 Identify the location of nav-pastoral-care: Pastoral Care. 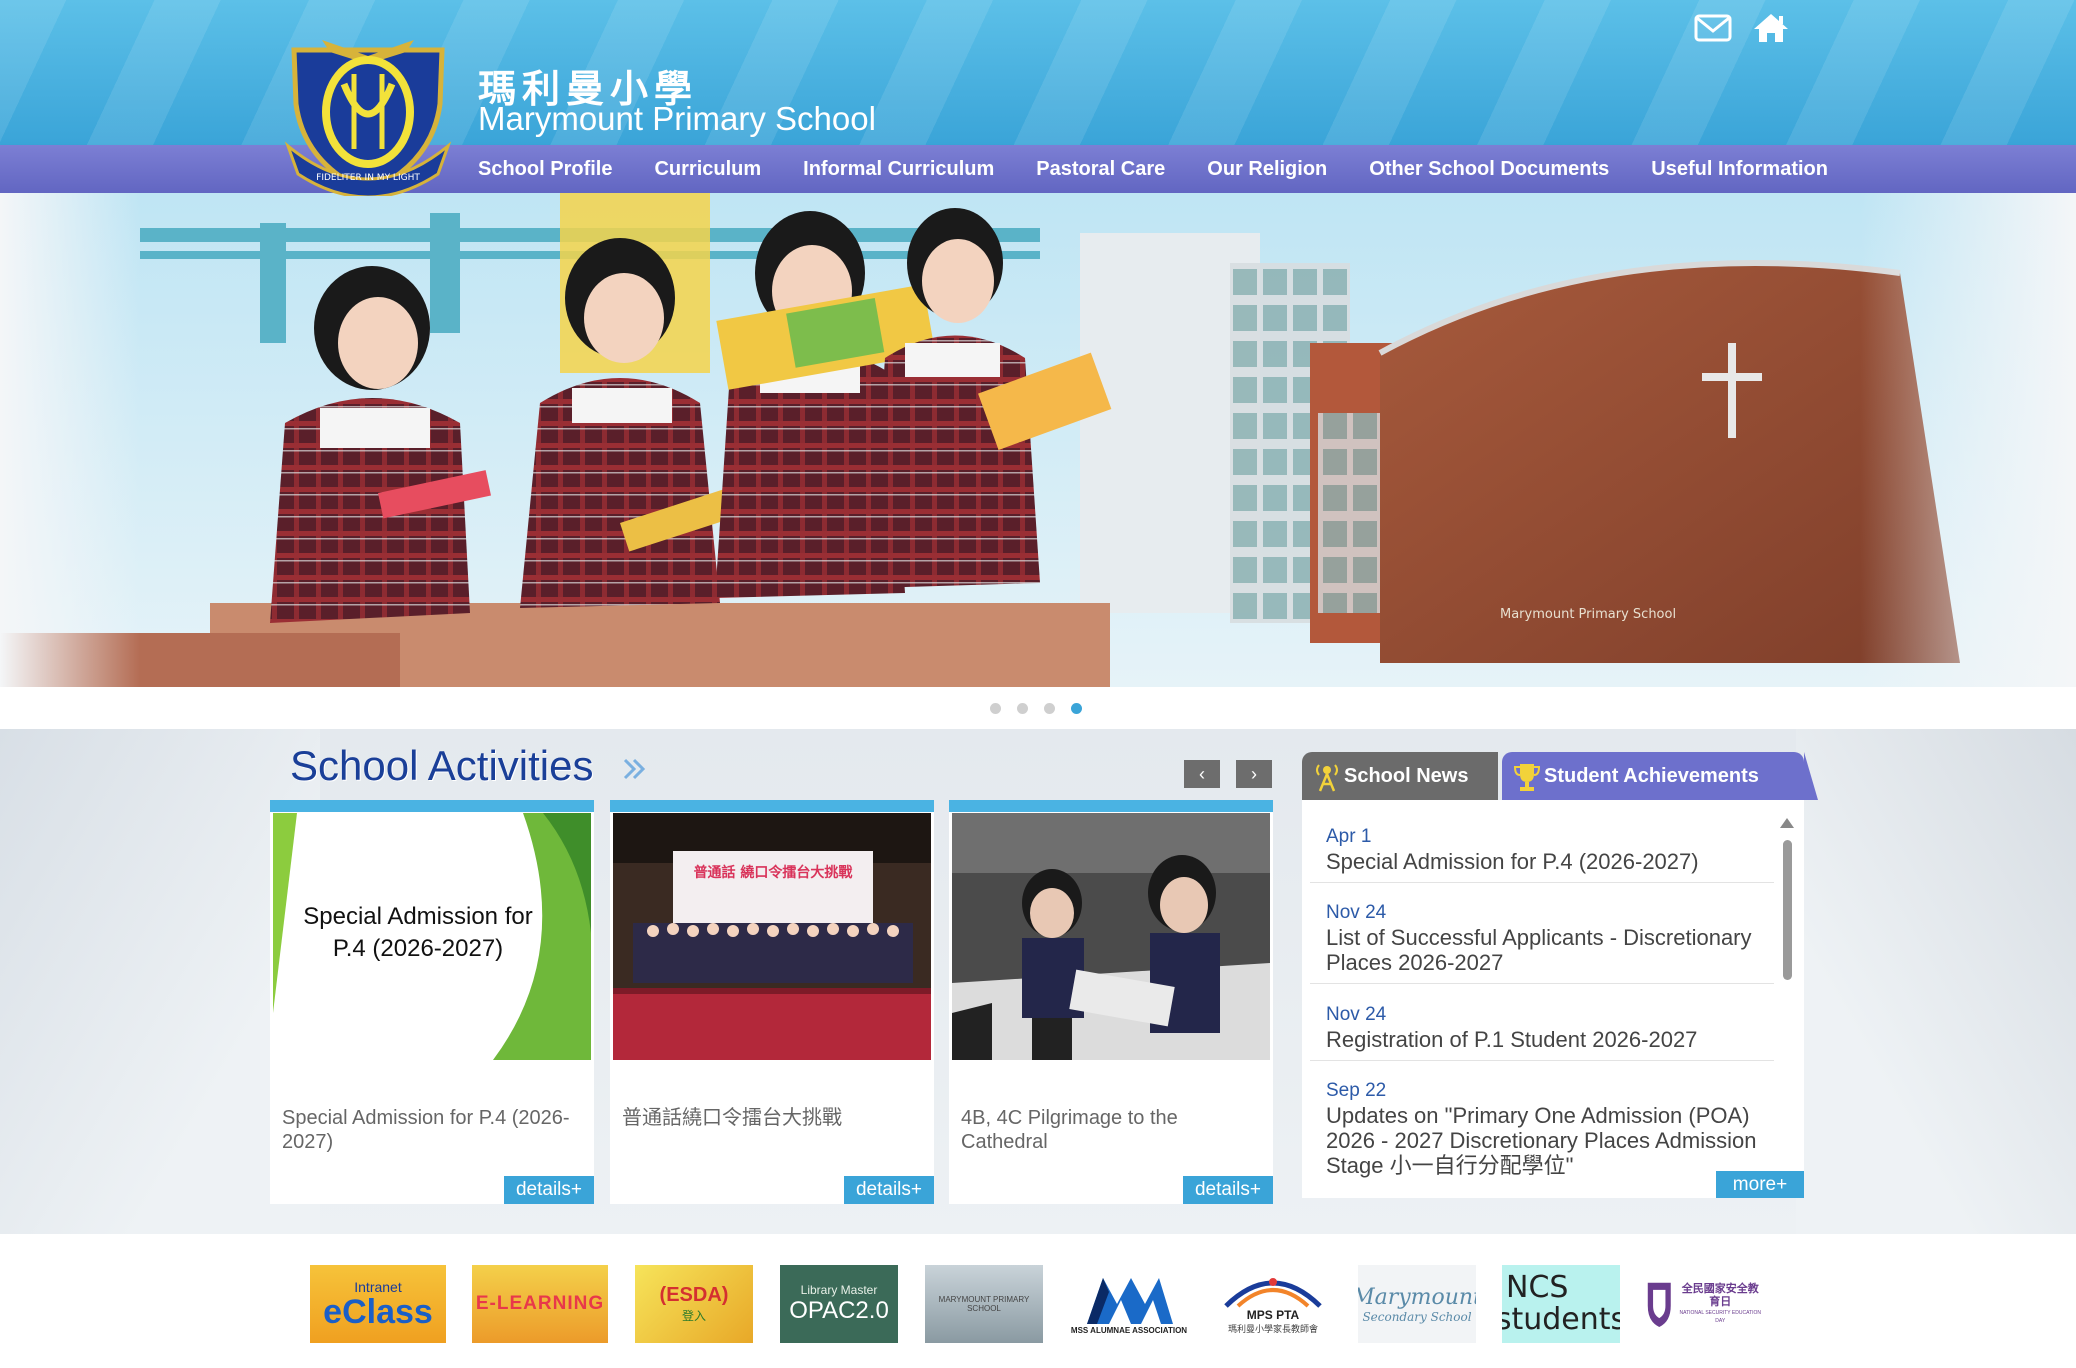
(1100, 169).